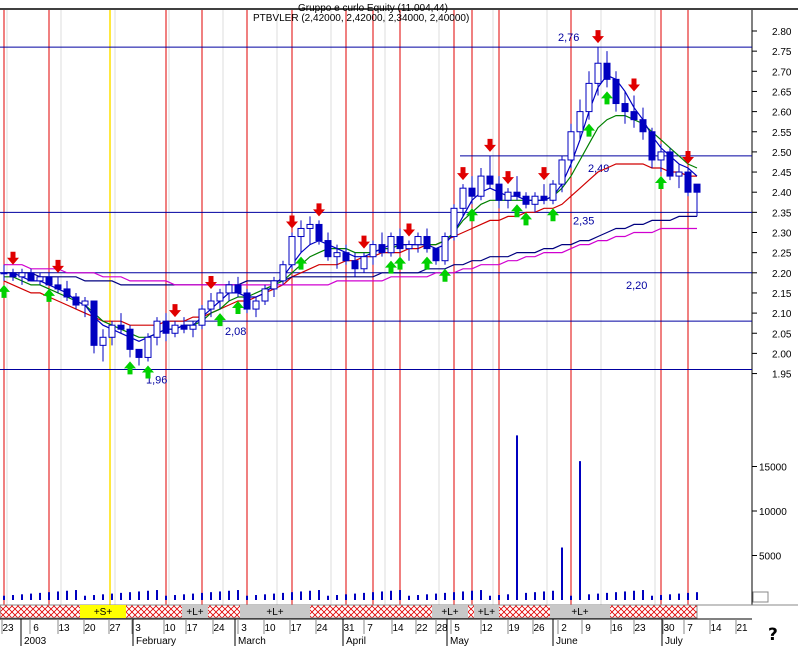 Image resolution: width=798 pixels, height=652 pixels. What do you see at coordinates (782, 375) in the screenshot?
I see `price-tick-label: 1.95` at bounding box center [782, 375].